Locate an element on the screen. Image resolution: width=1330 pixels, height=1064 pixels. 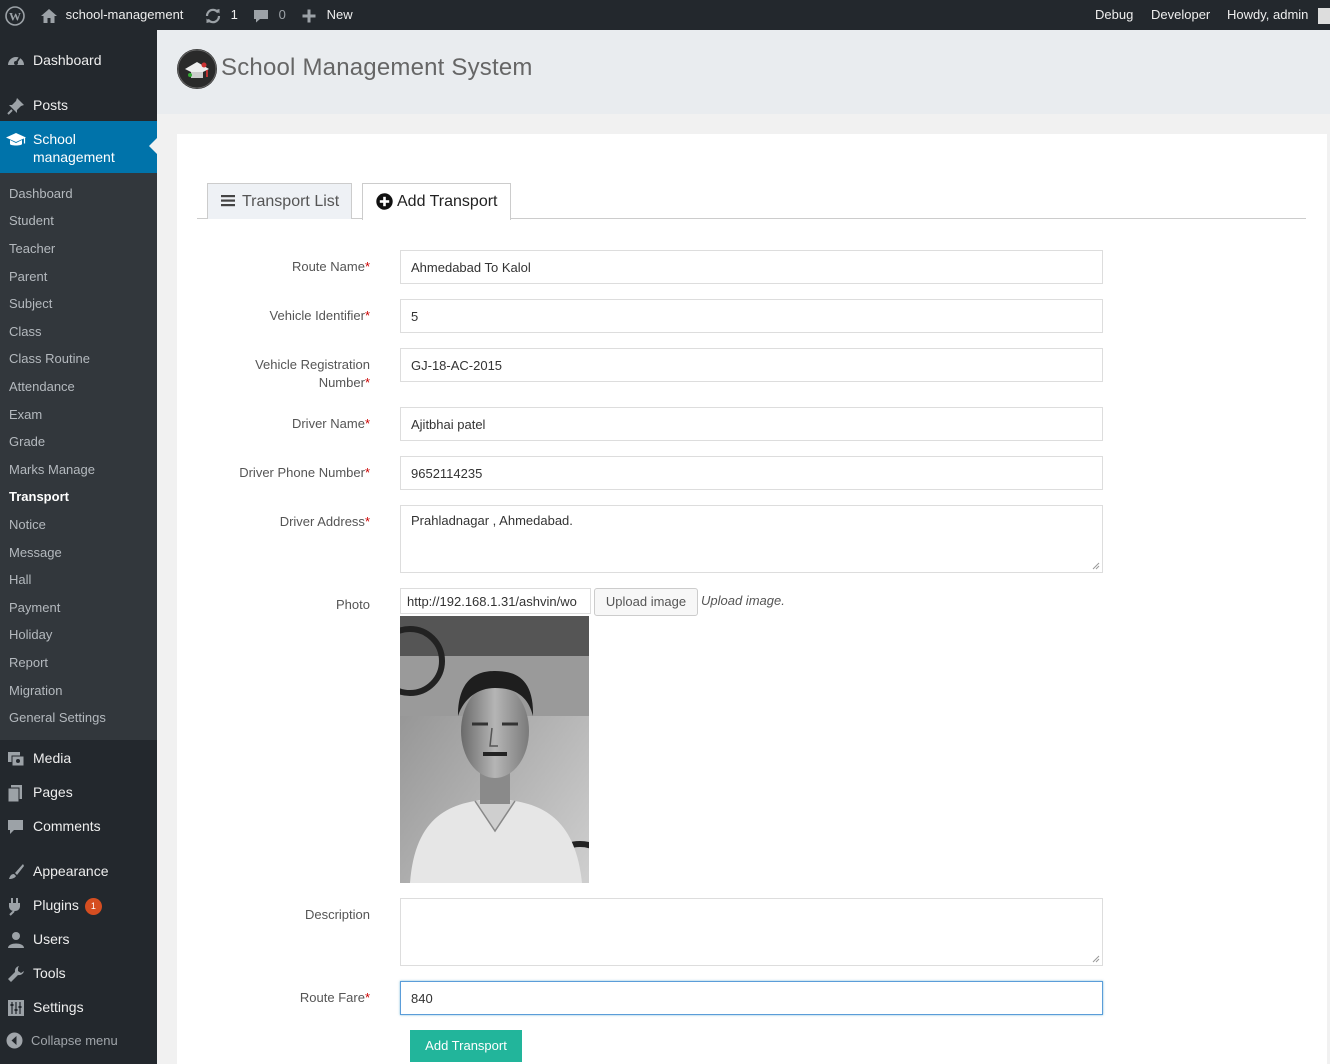
menu-plugins-label: Plugins 1 is located at coordinates (67, 905).